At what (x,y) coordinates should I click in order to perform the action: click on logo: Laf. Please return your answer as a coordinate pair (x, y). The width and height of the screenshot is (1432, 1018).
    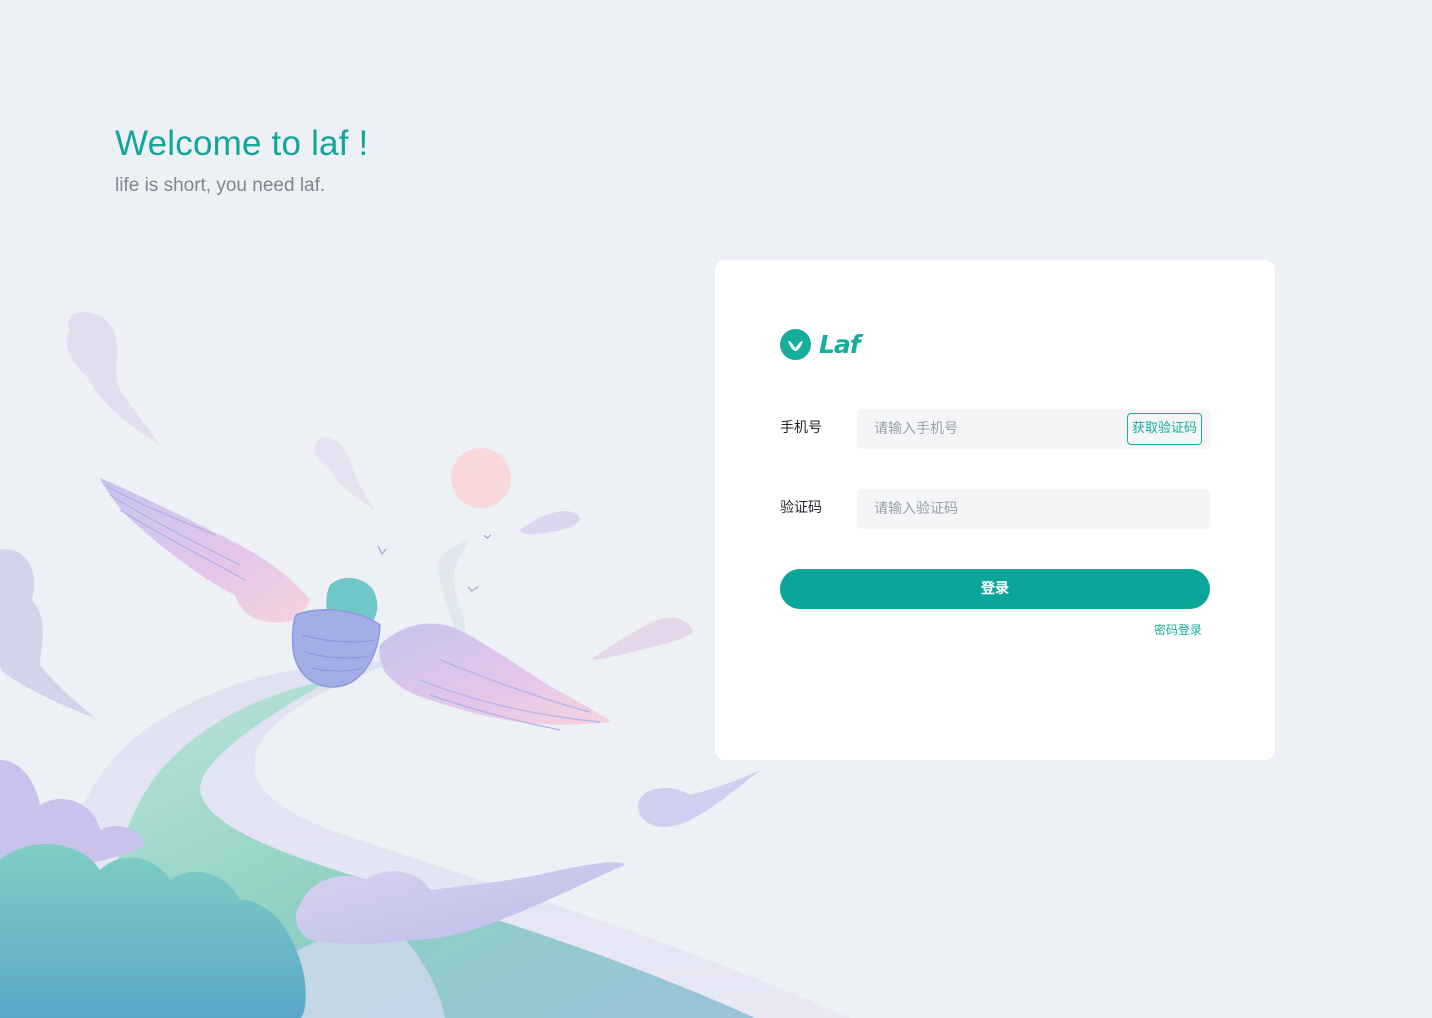
    Looking at the image, I should click on (820, 344).